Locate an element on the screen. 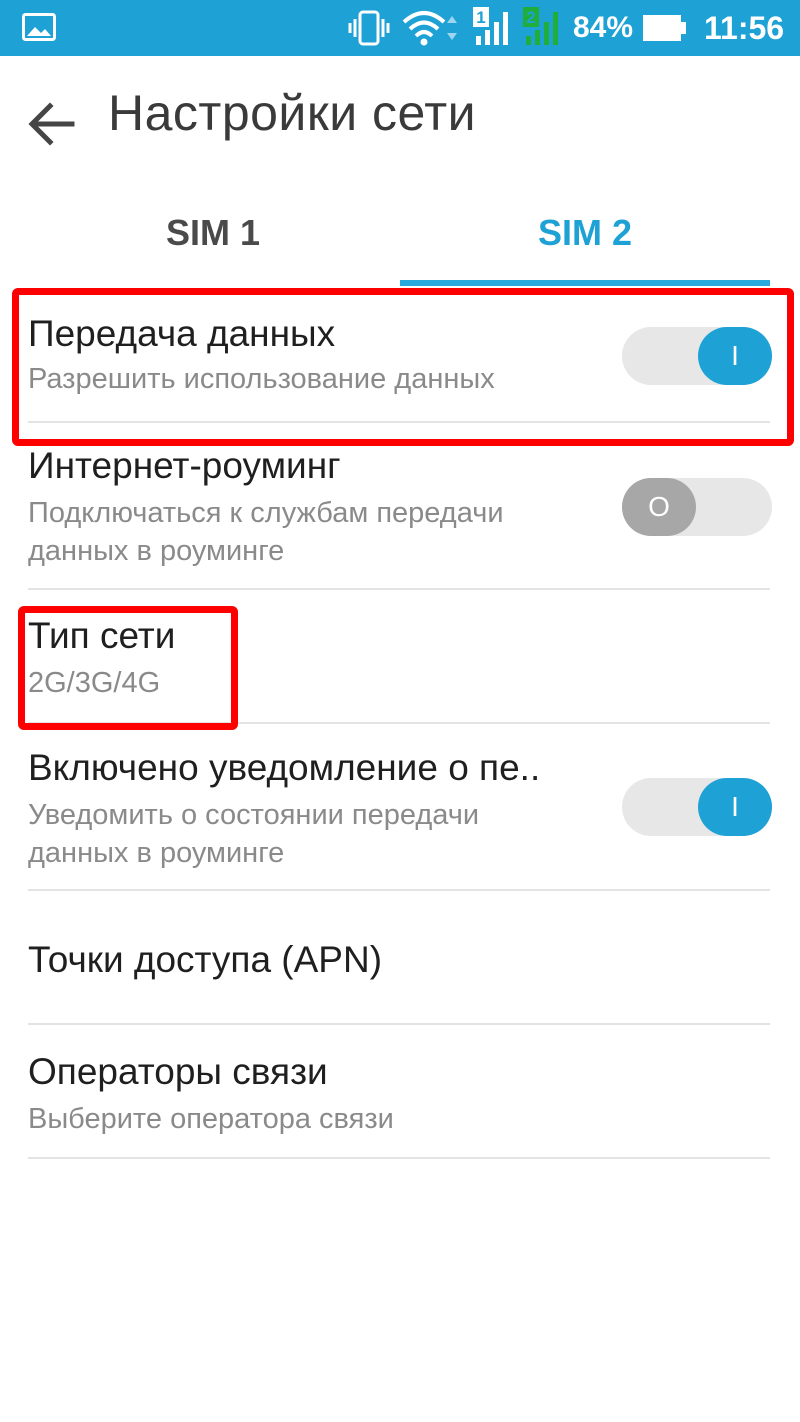 Image resolution: width=800 pixels, height=1422 pixels. setting-title: Операторы связи is located at coordinates (178, 1071).